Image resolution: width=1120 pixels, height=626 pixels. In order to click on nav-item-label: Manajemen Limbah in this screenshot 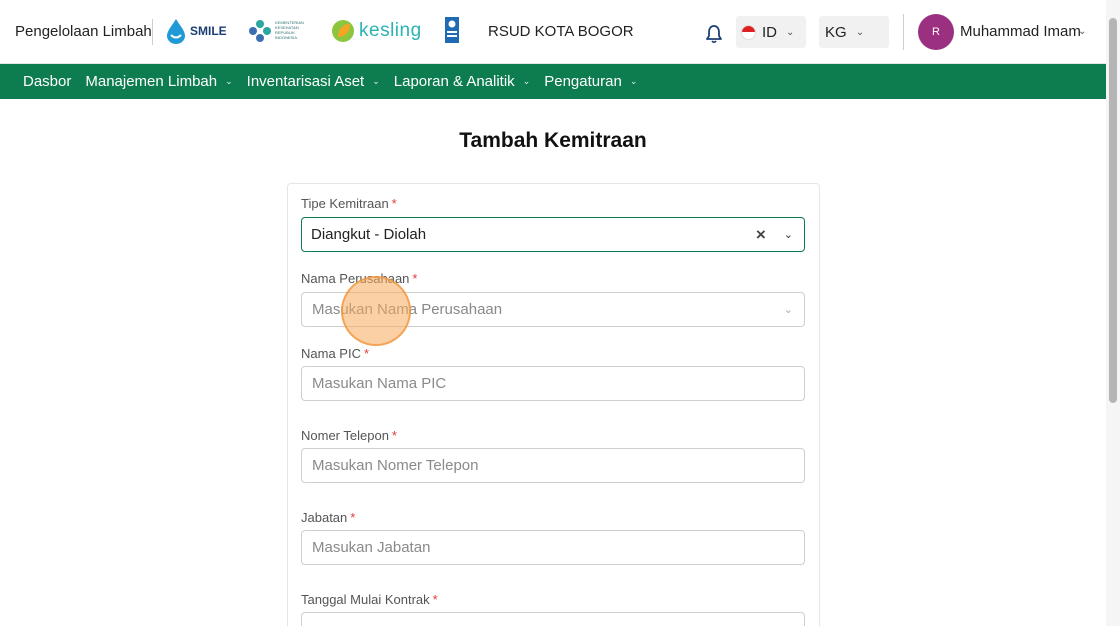, I will do `click(151, 81)`.